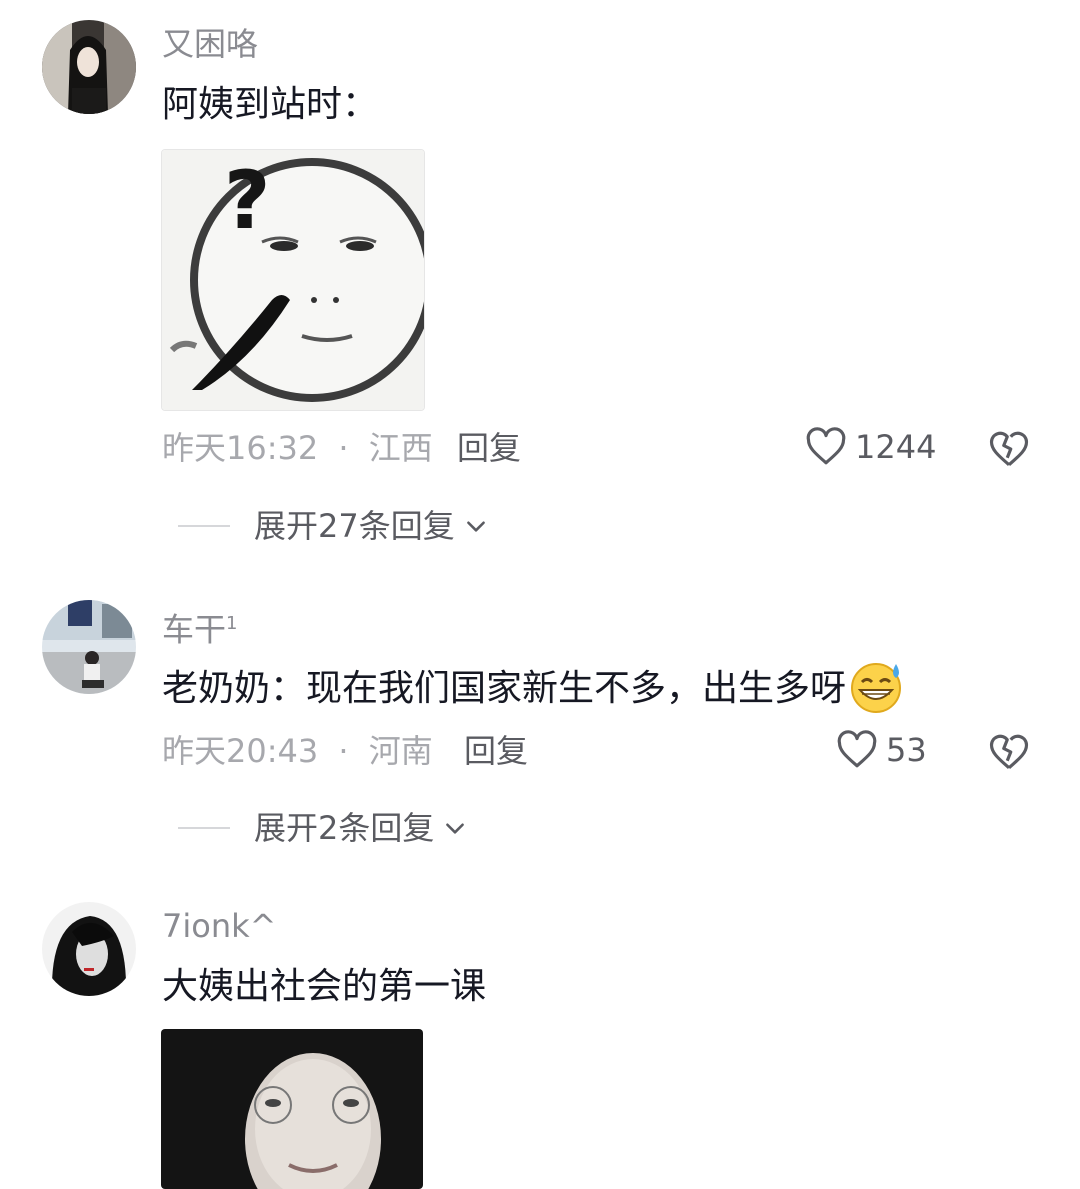 The width and height of the screenshot is (1080, 1189). What do you see at coordinates (270, 104) in the screenshot?
I see `comment-text: 阿姨到站时：` at bounding box center [270, 104].